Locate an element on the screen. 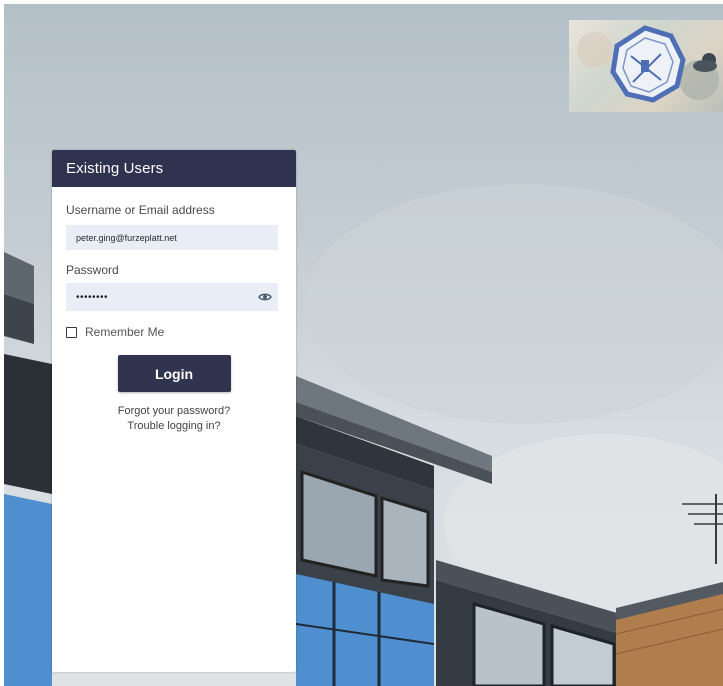  password-field is located at coordinates (172, 297).